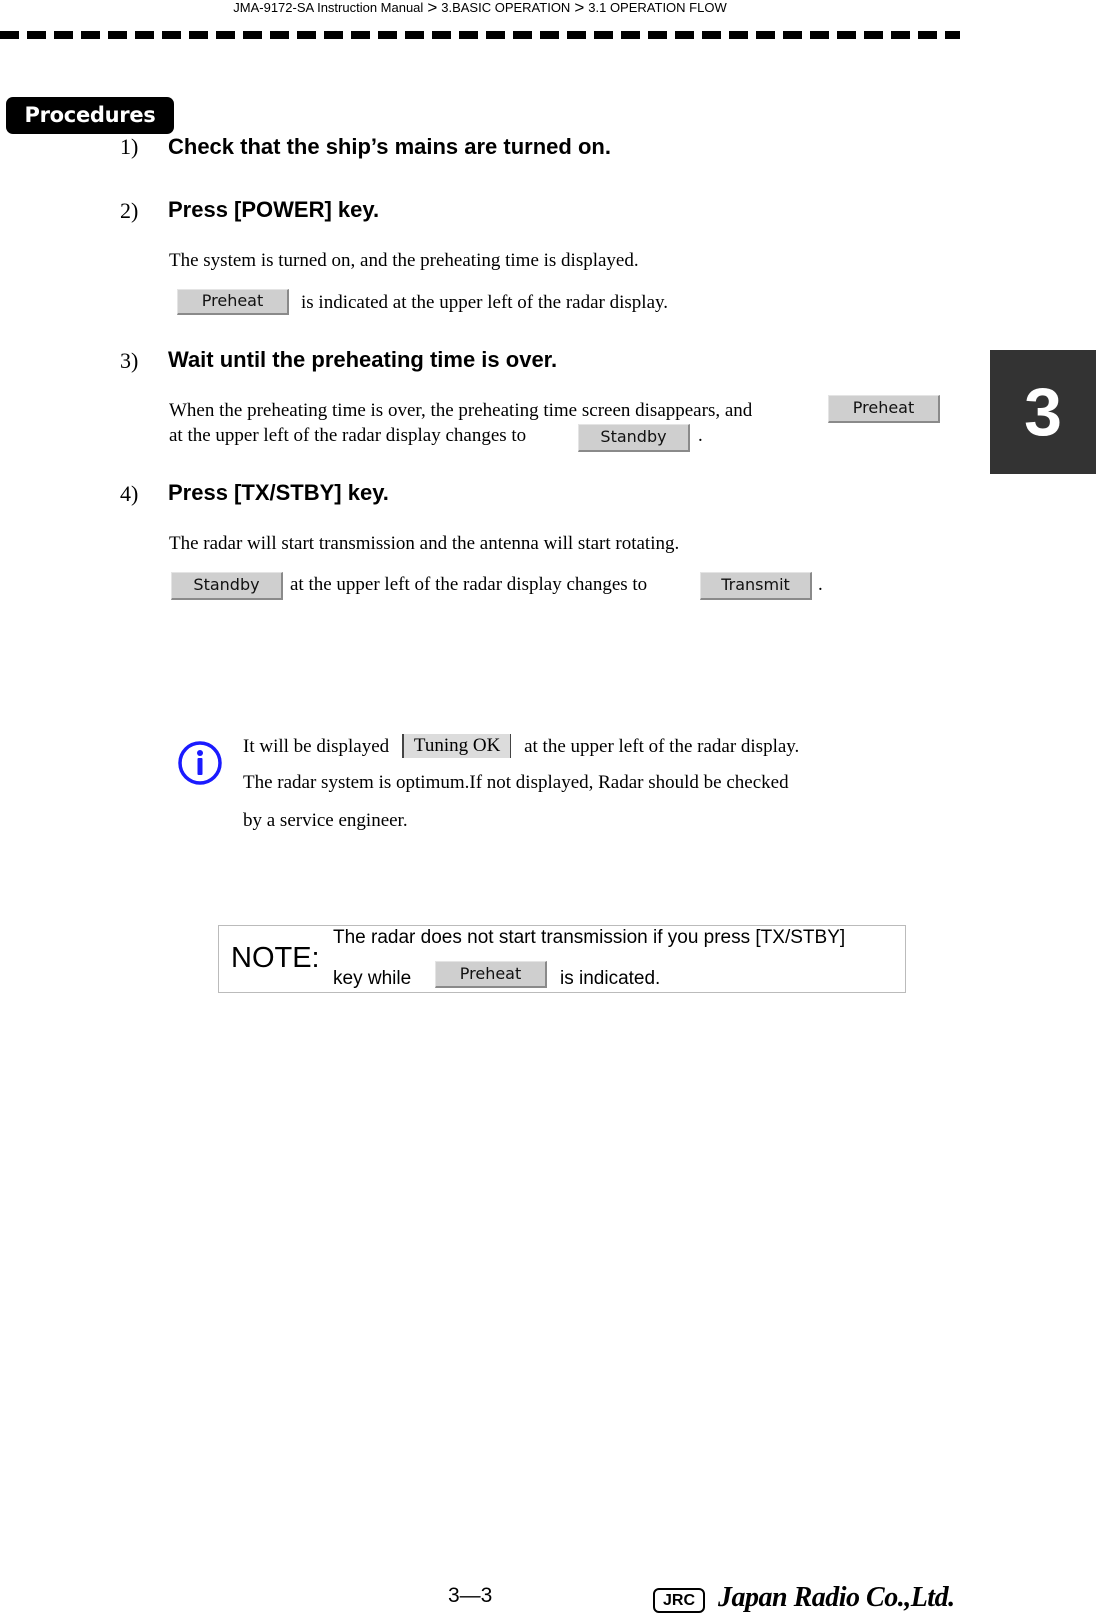  I want to click on note-text: is indicated., so click(610, 978).